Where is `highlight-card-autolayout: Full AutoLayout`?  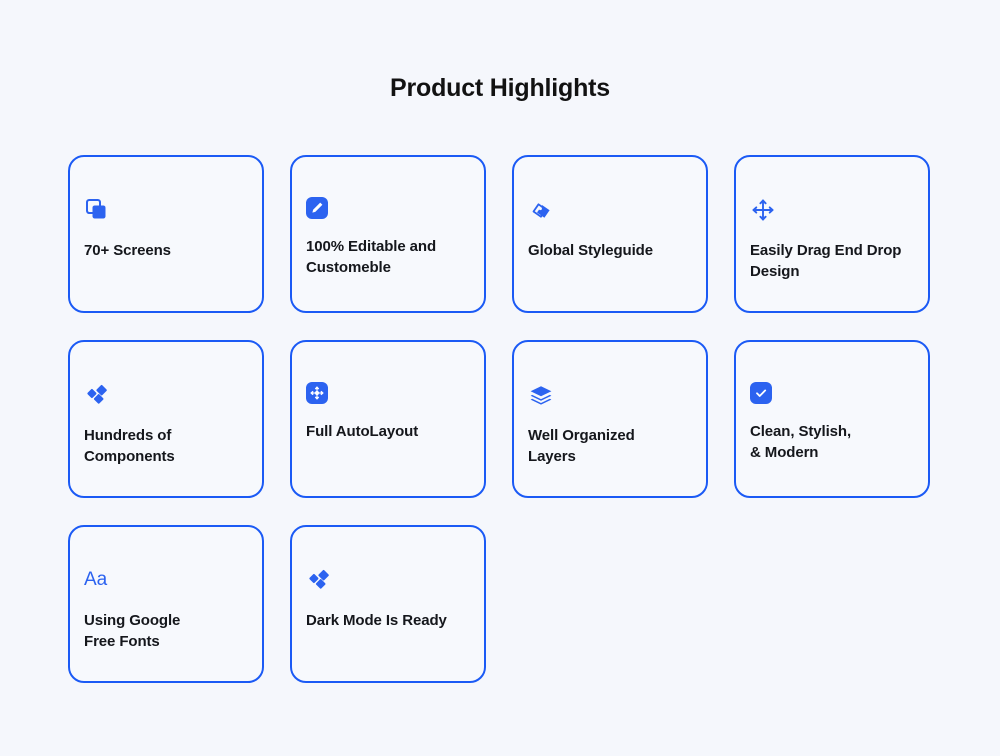
highlight-card-autolayout: Full AutoLayout is located at coordinates (388, 419).